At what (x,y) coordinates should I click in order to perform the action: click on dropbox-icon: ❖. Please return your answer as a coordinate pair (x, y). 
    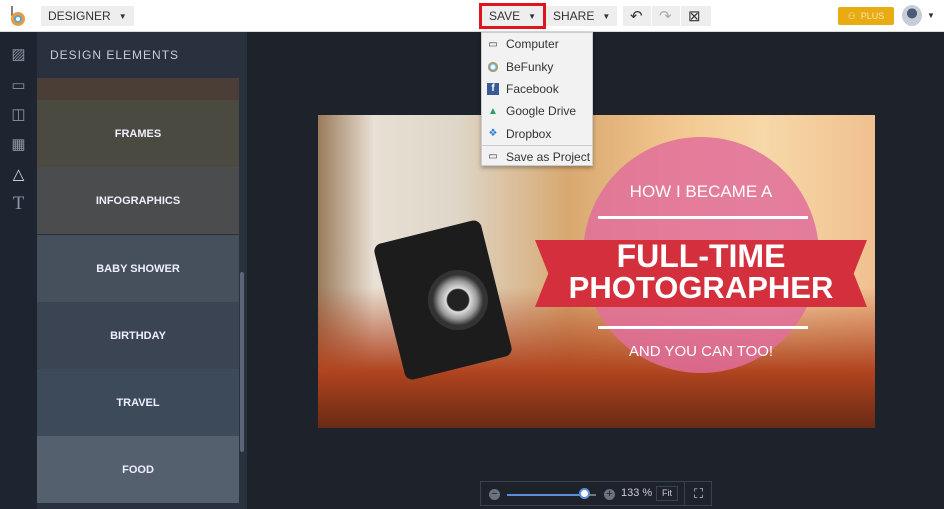
    Looking at the image, I should click on (493, 134).